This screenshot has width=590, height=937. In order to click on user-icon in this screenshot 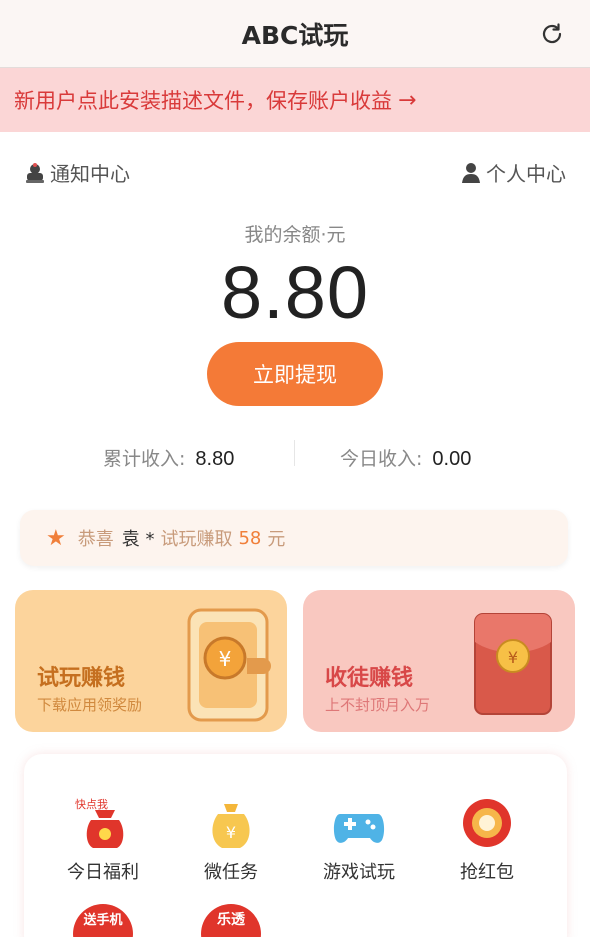, I will do `click(471, 172)`.